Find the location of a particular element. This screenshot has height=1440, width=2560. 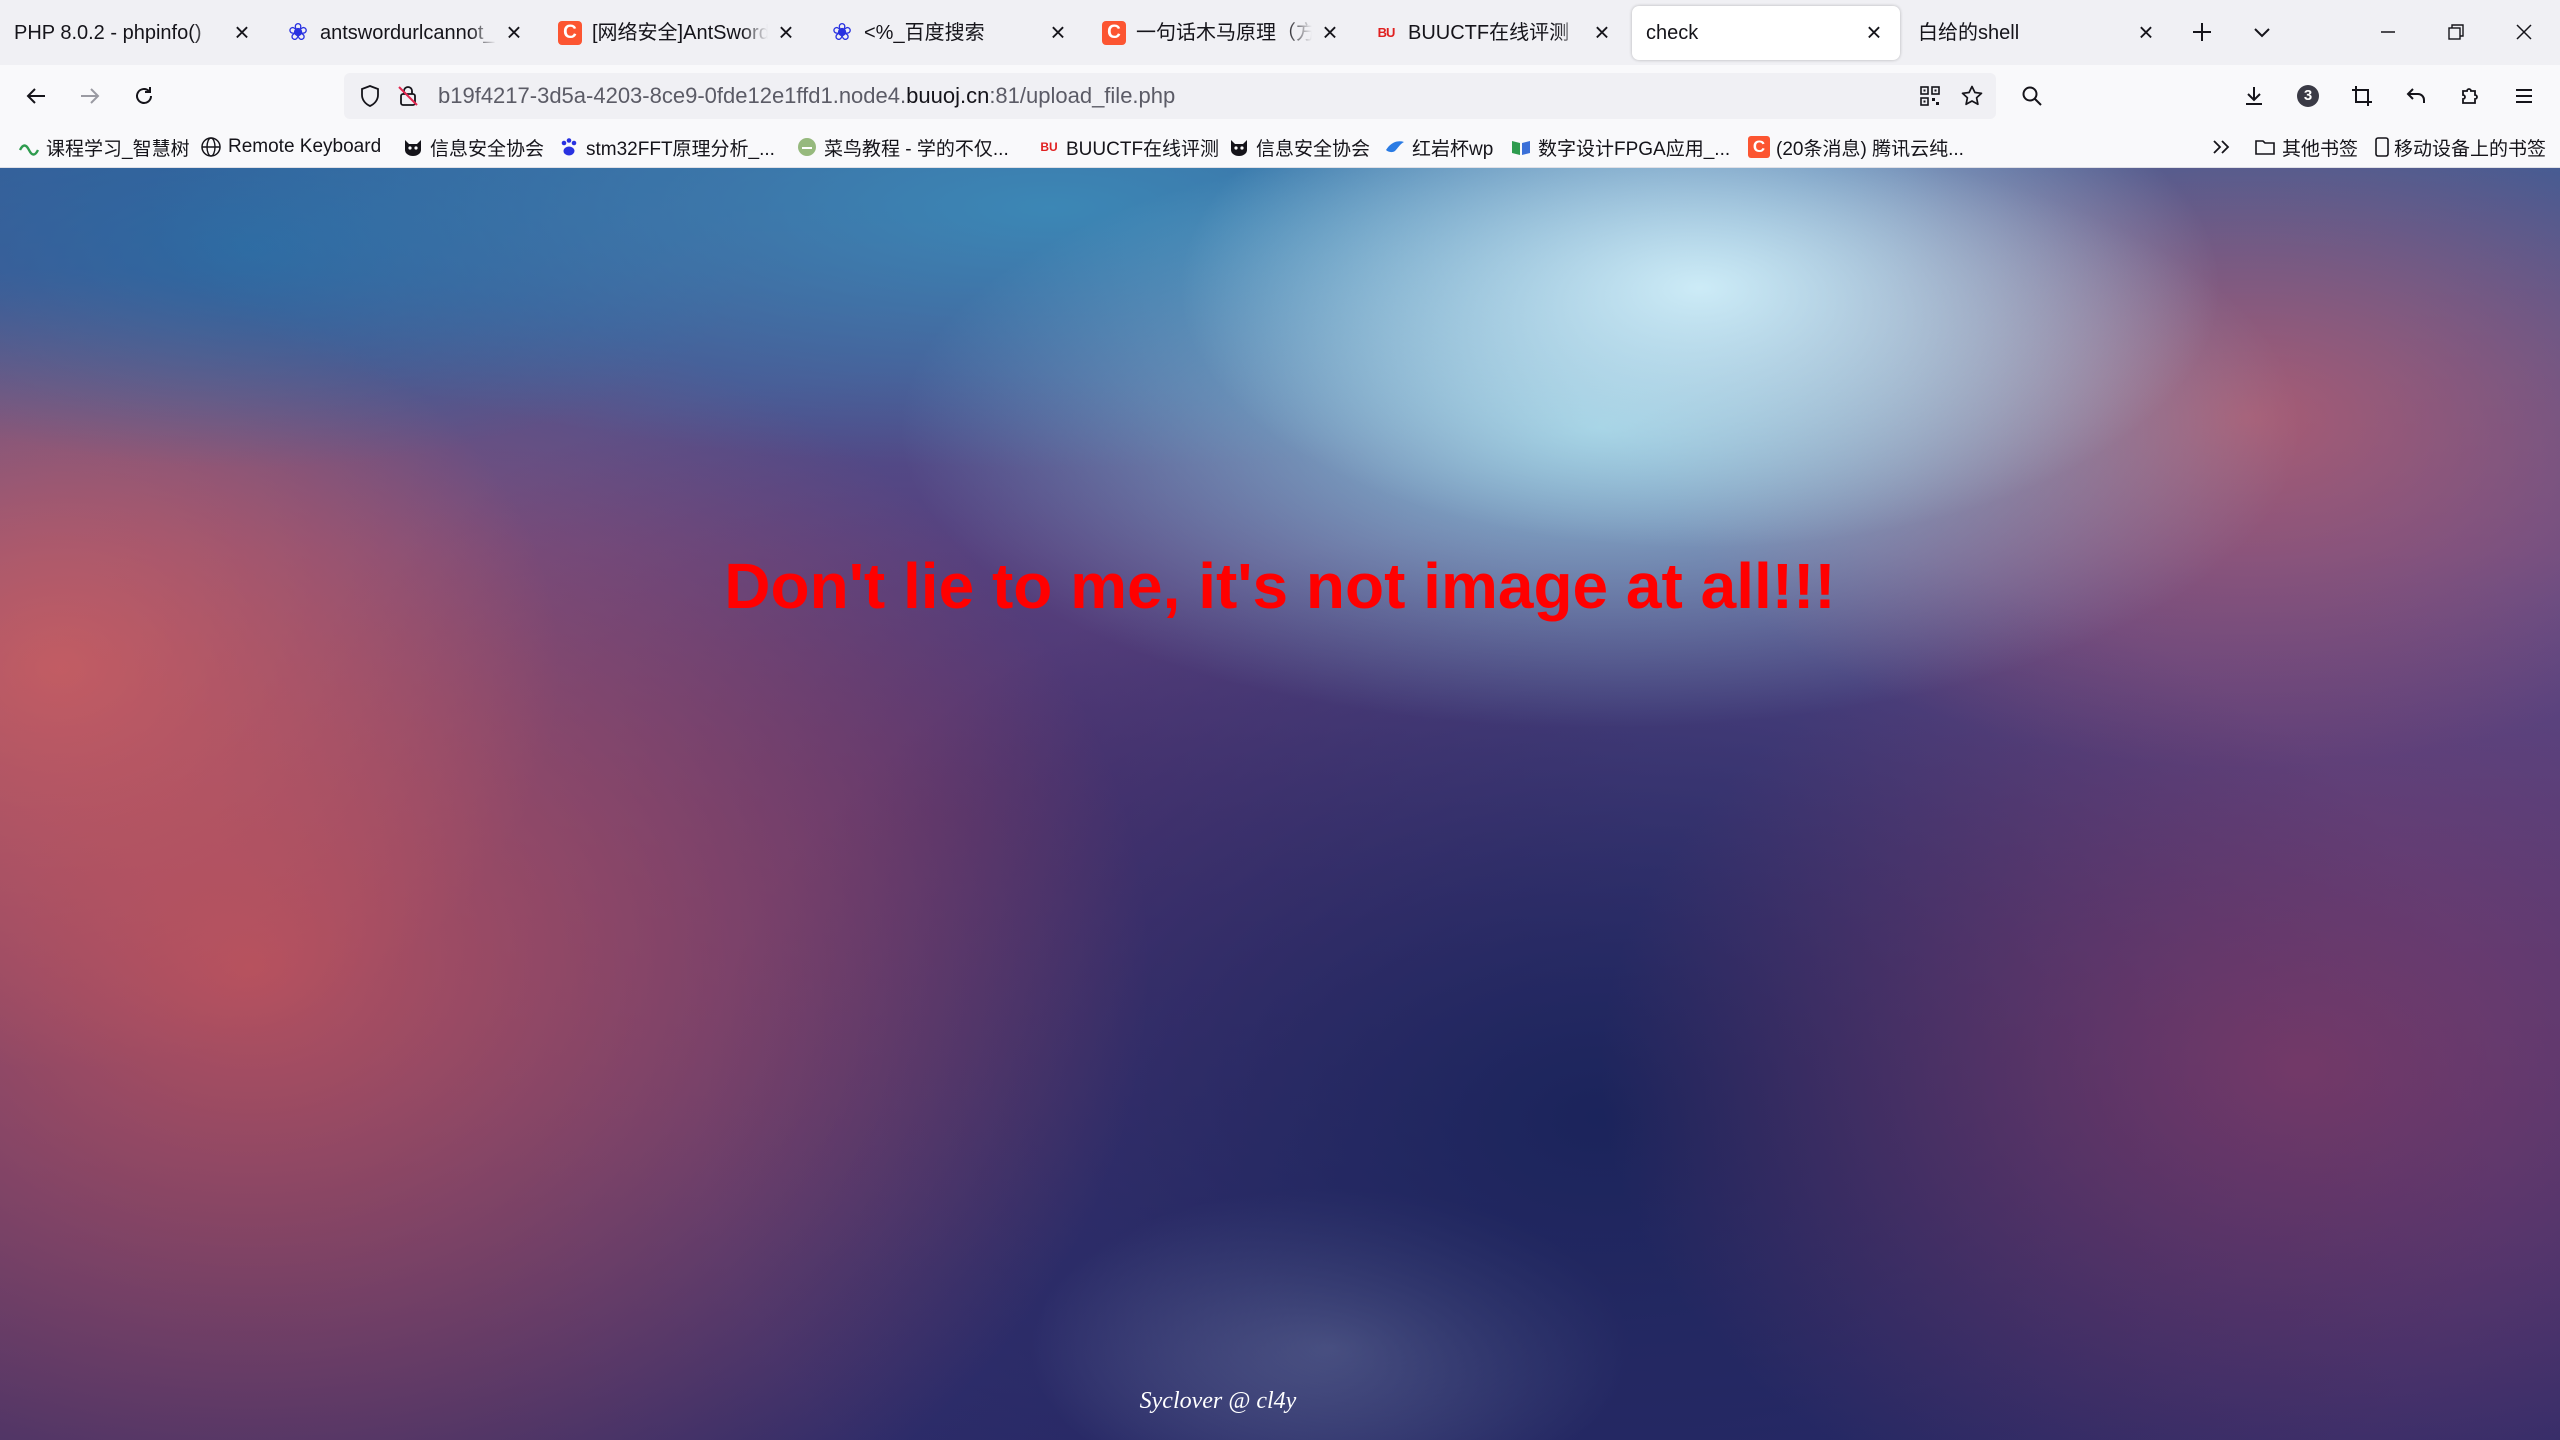

bookmark-remote-keyboard: Remote Keyboard is located at coordinates (290, 147).